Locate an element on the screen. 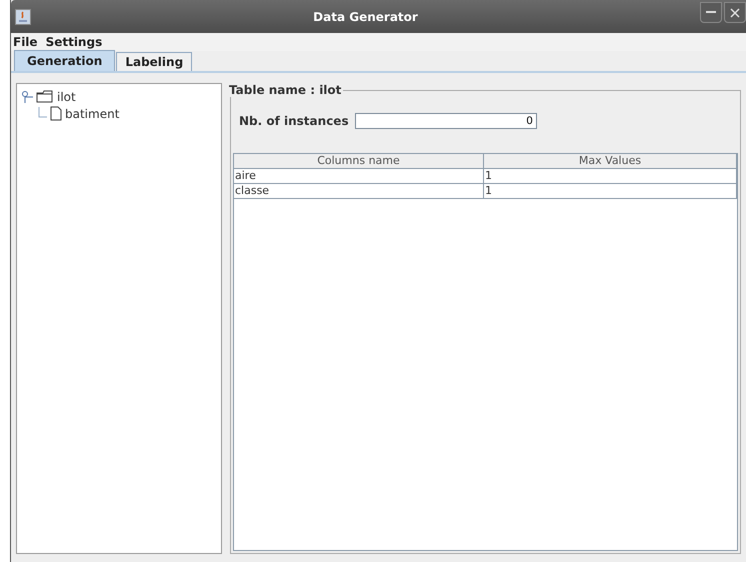  table-cell: classe is located at coordinates (359, 191).